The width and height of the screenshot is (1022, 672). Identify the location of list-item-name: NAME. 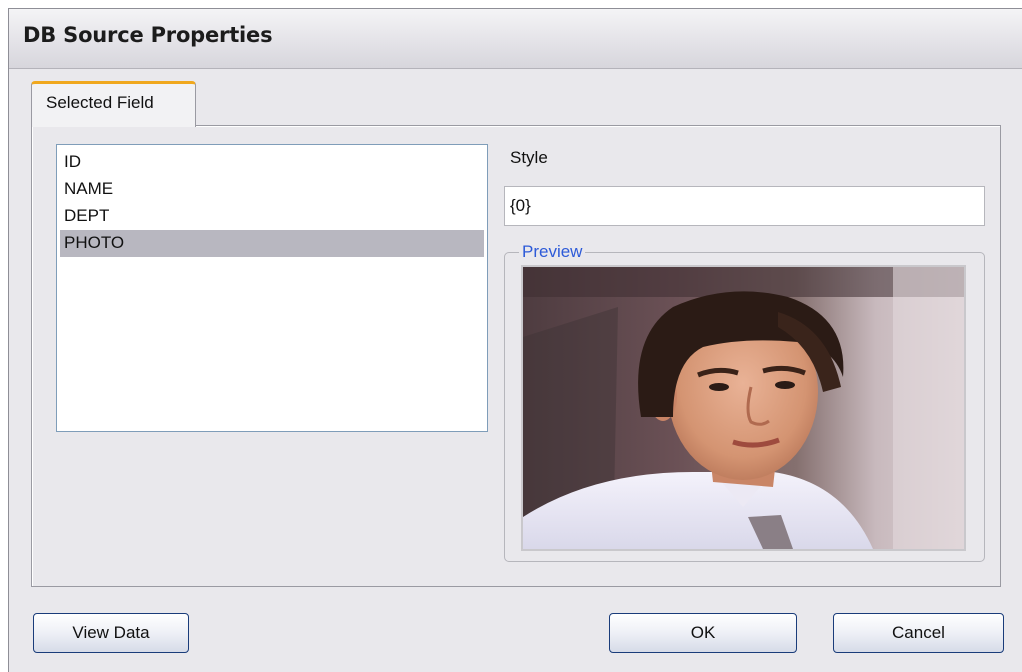
(272, 189).